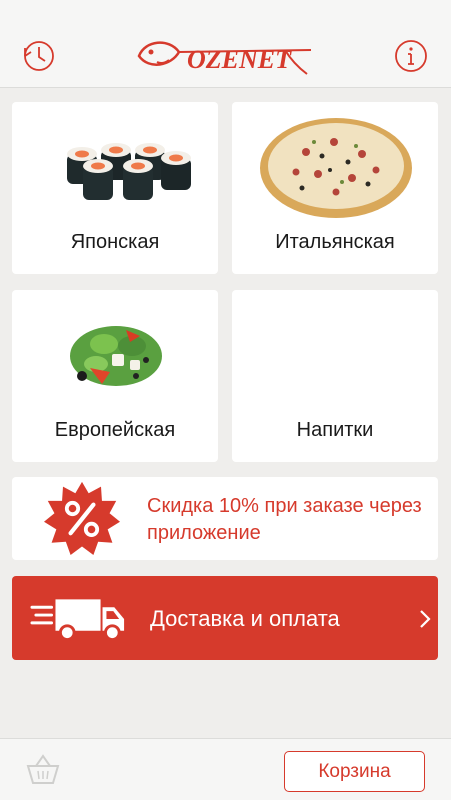  Describe the element at coordinates (336, 168) in the screenshot. I see `pizza-image` at that location.